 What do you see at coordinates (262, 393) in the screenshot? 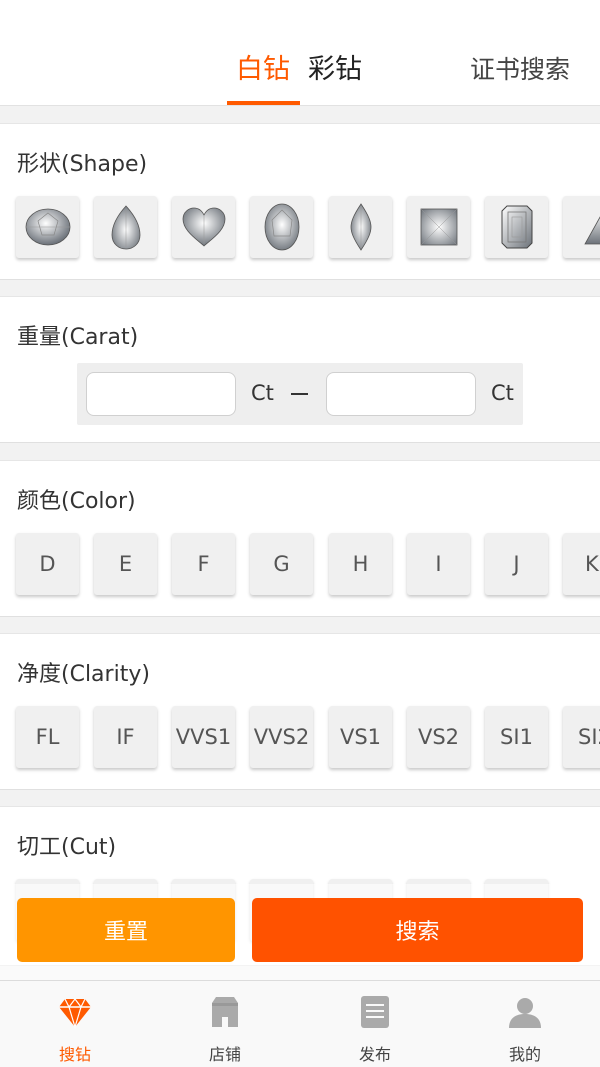
I see `carat-min-unit: Ct` at bounding box center [262, 393].